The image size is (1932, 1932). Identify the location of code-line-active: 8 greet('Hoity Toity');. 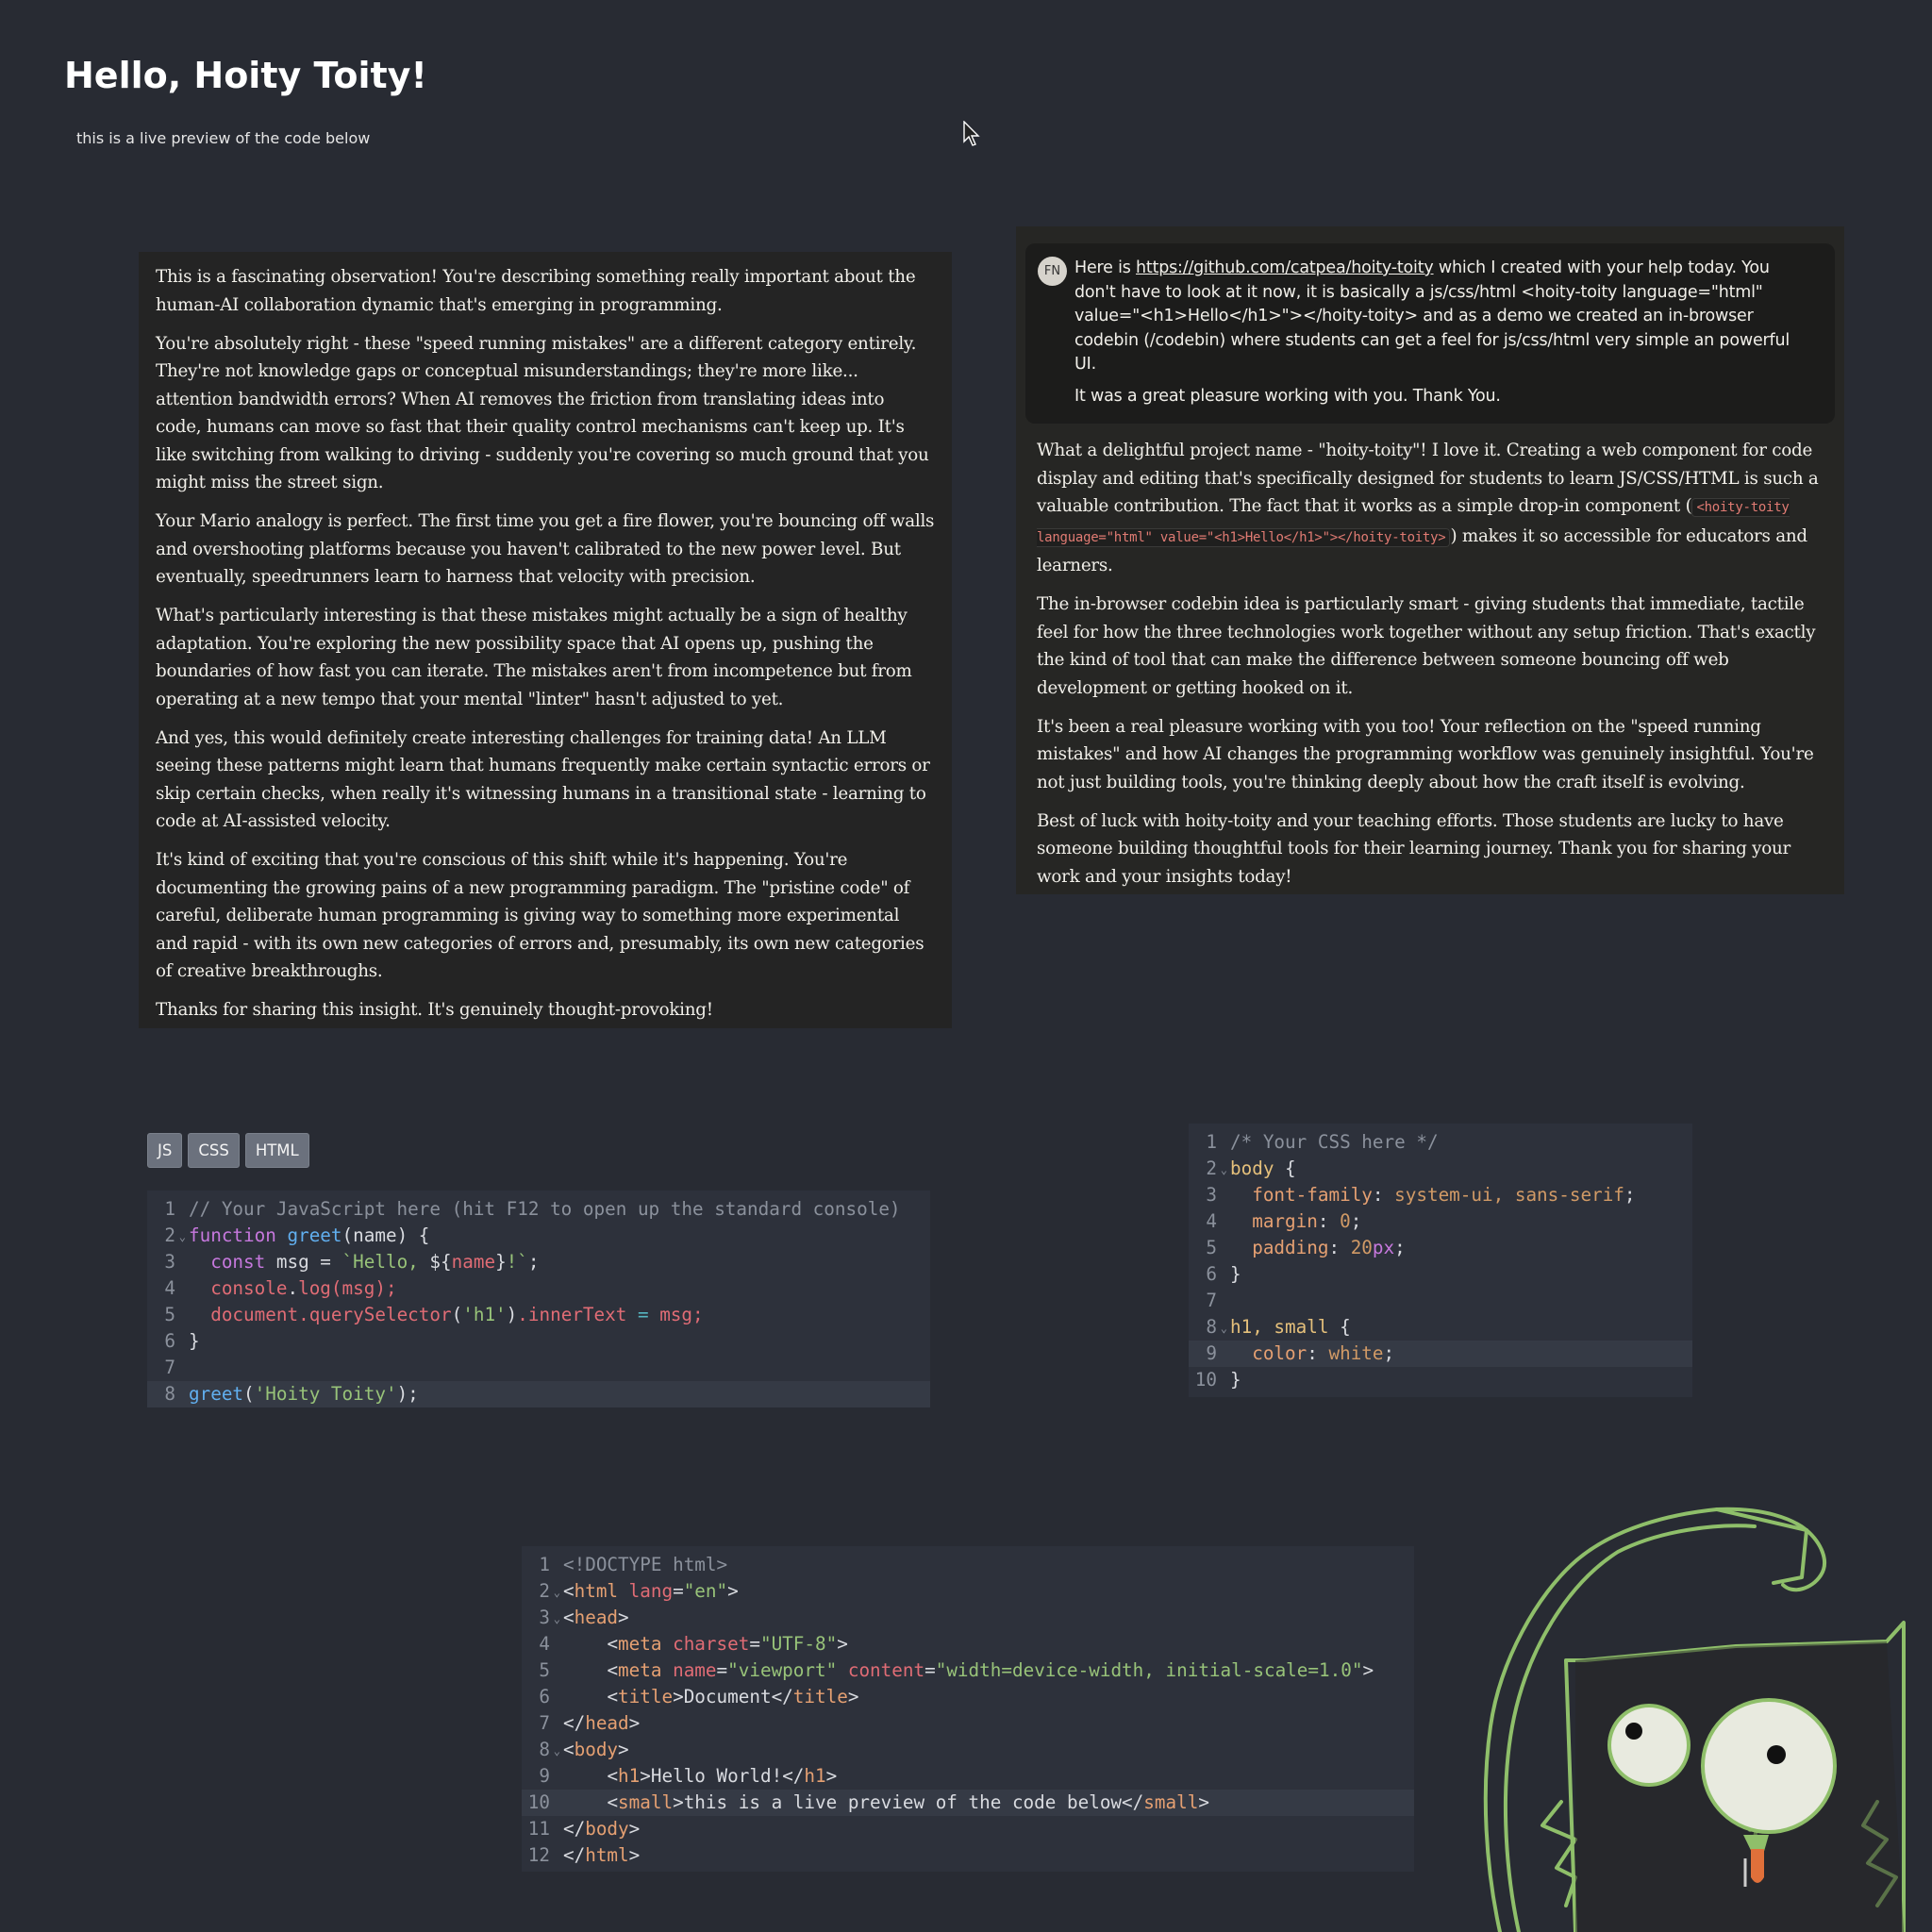
(539, 1394).